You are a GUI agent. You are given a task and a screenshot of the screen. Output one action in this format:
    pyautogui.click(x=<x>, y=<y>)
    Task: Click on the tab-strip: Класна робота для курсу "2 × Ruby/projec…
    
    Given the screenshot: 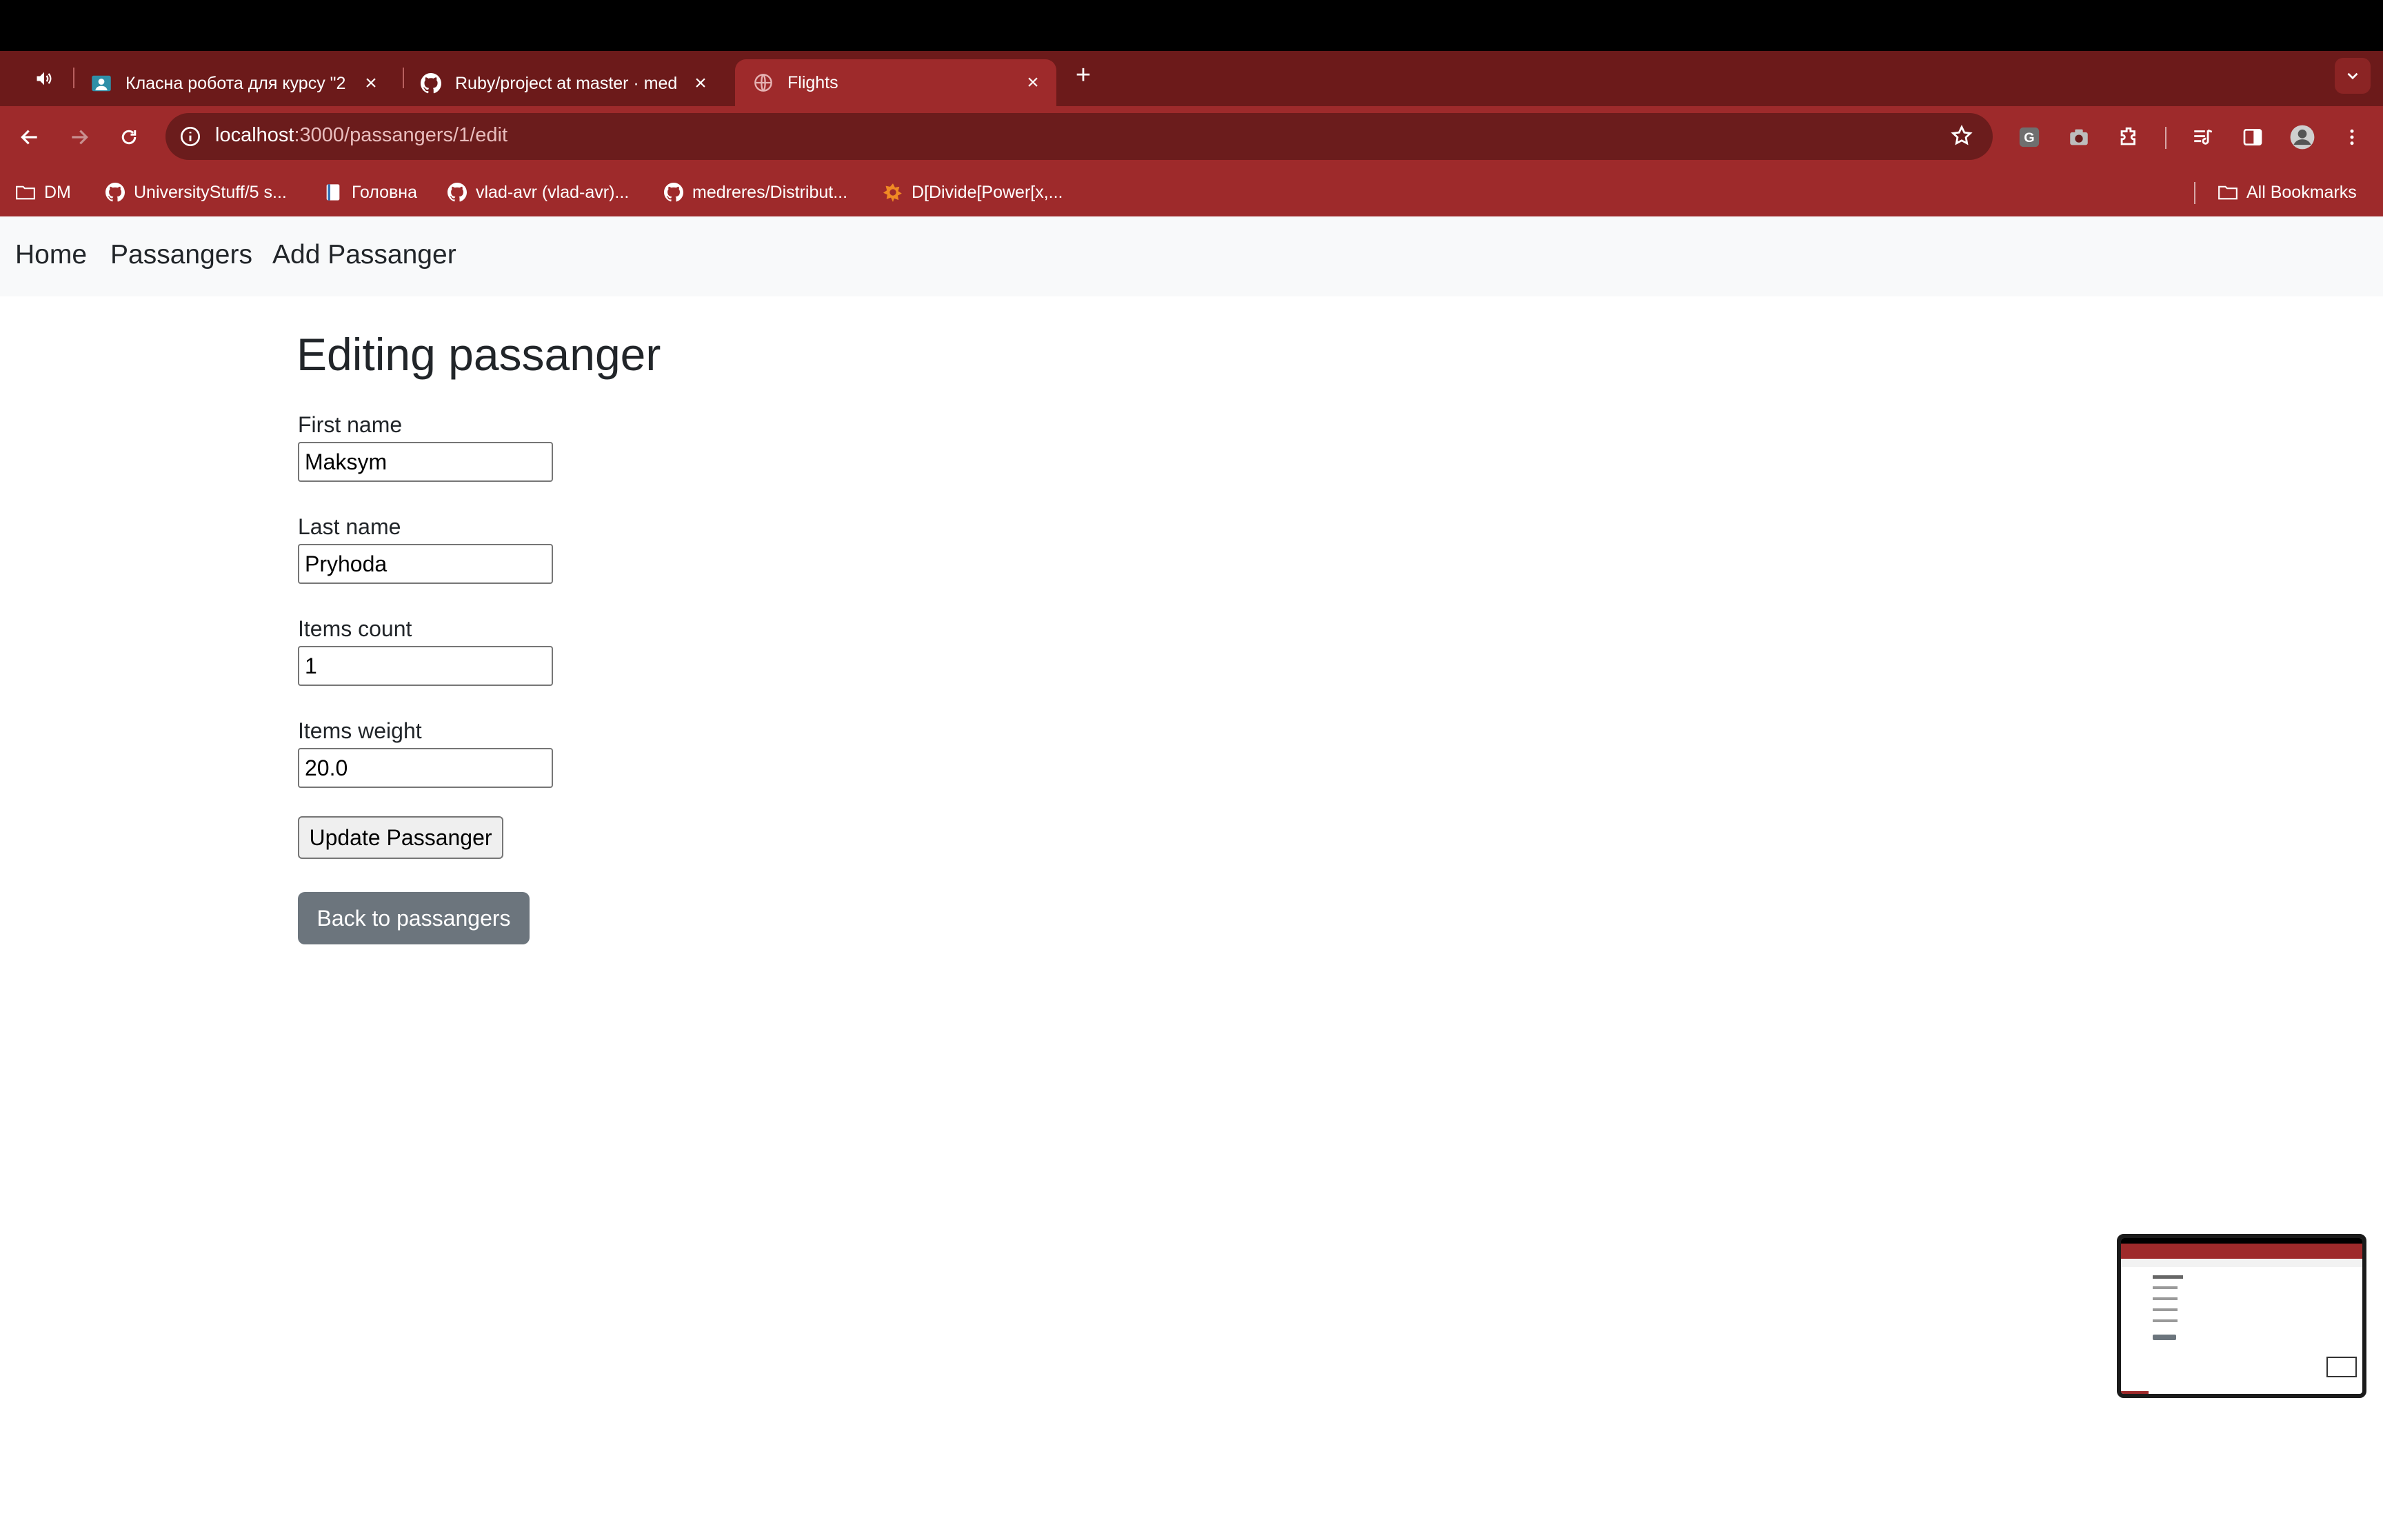 What is the action you would take?
    pyautogui.click(x=1191, y=79)
    